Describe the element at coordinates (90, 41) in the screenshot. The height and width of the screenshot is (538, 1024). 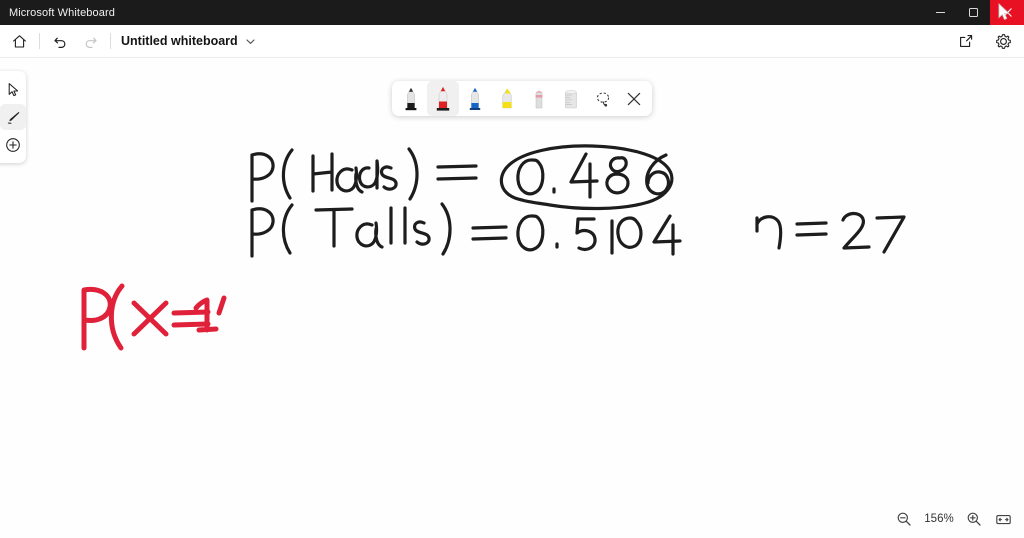
I see `redo-icon` at that location.